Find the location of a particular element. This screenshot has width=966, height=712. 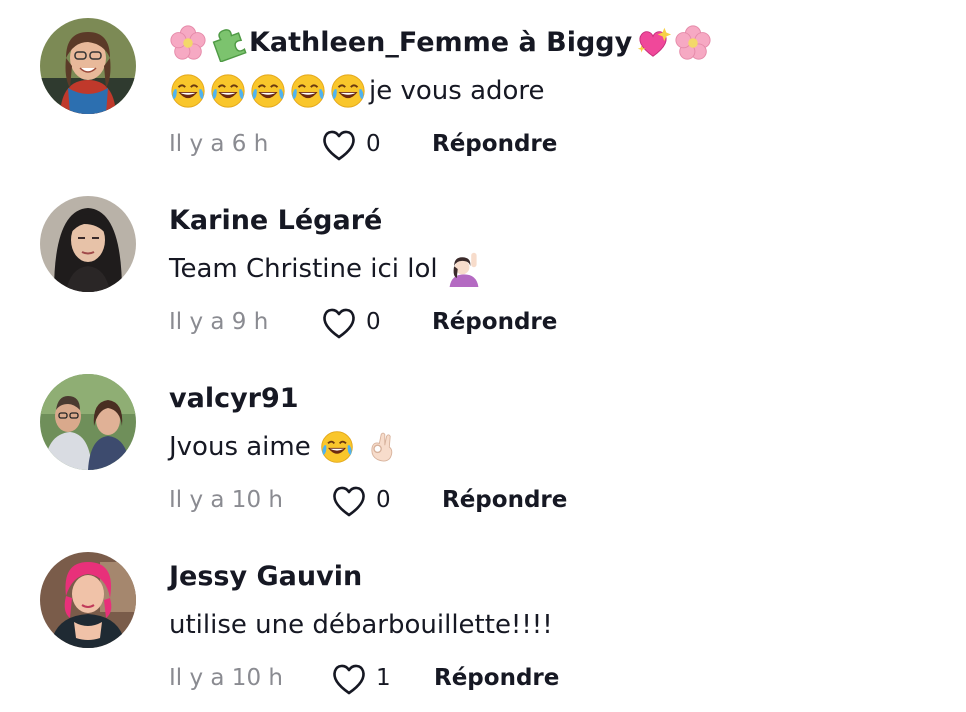

username-text: Karine Légaré is located at coordinates (276, 220).